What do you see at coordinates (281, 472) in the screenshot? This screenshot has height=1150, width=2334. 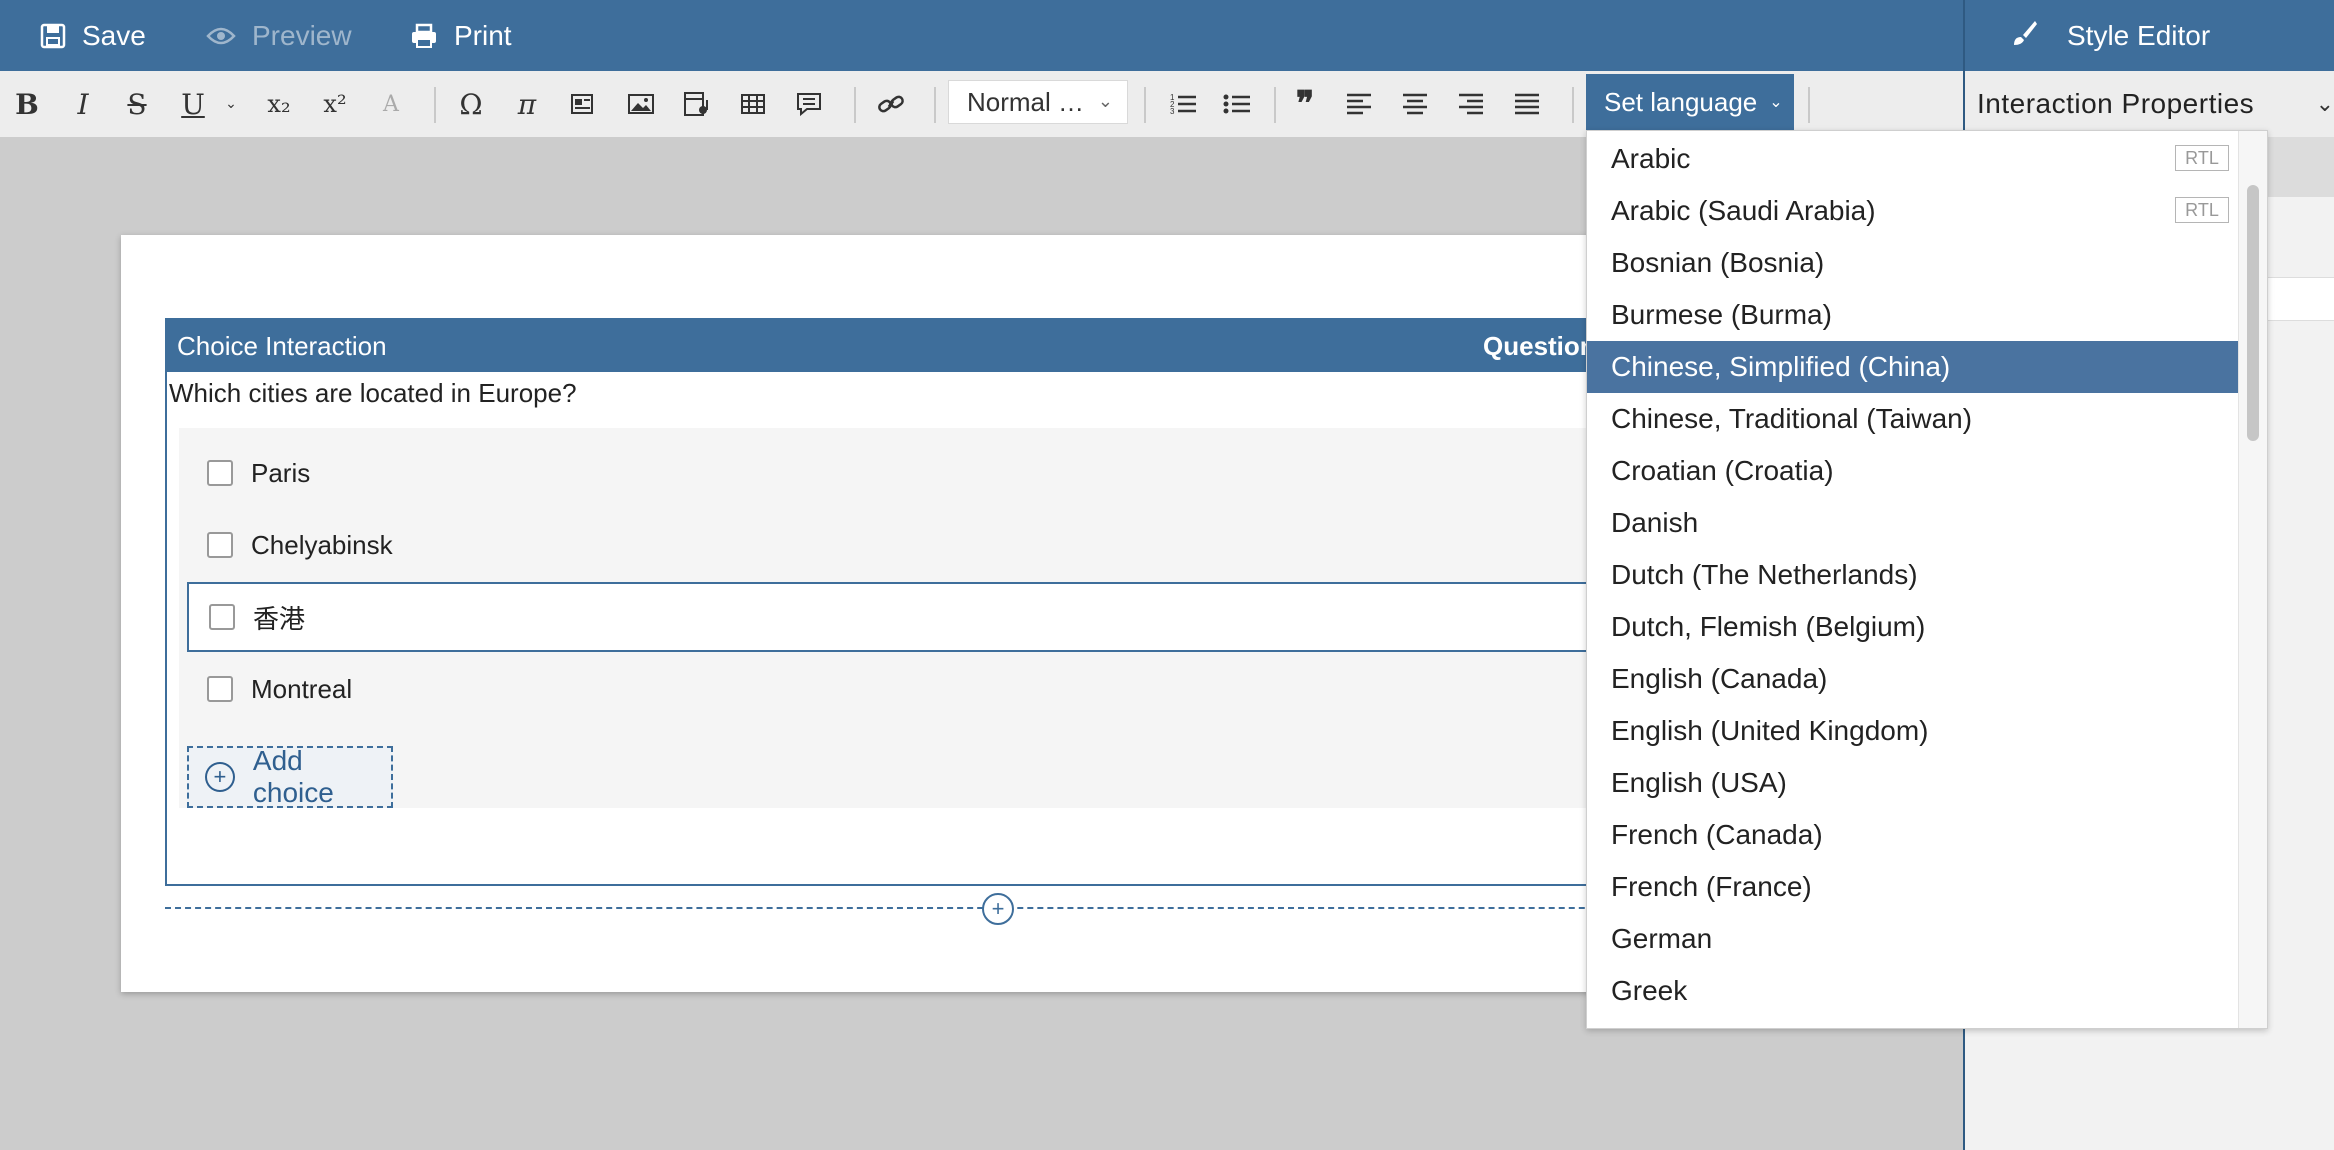 I see `choice-label: Paris` at bounding box center [281, 472].